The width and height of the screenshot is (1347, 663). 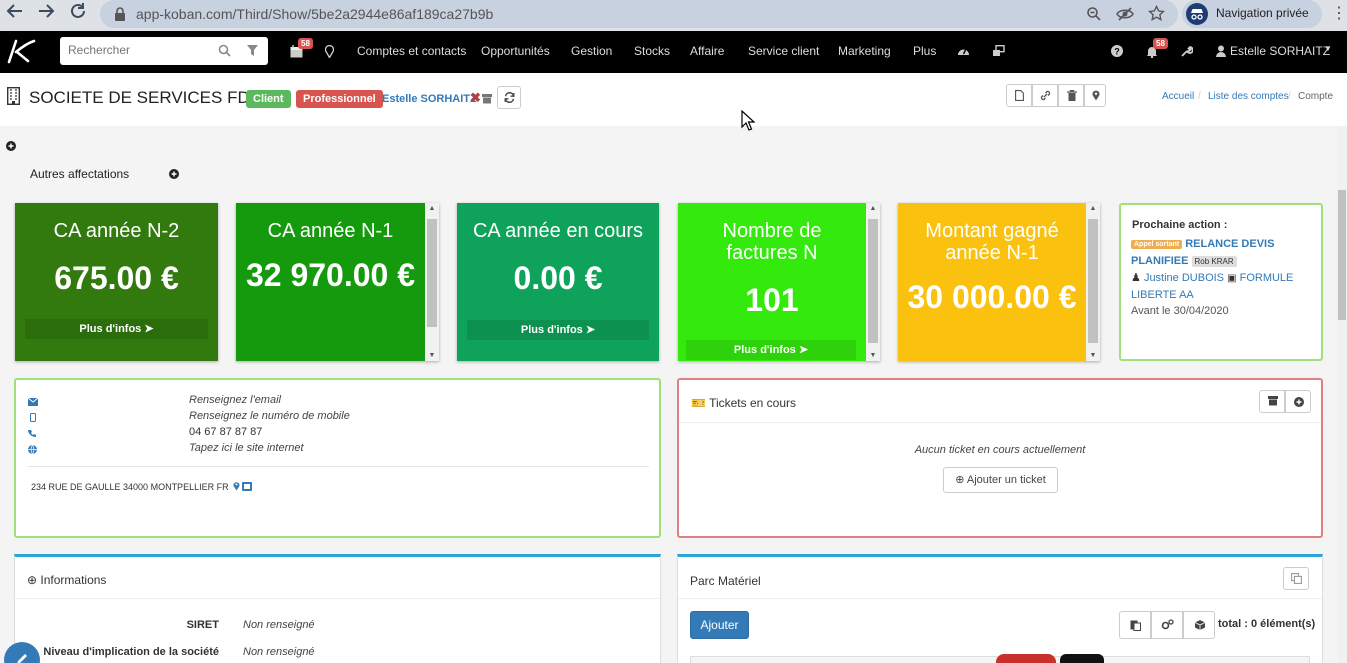 I want to click on archive-icon, so click(x=487, y=99).